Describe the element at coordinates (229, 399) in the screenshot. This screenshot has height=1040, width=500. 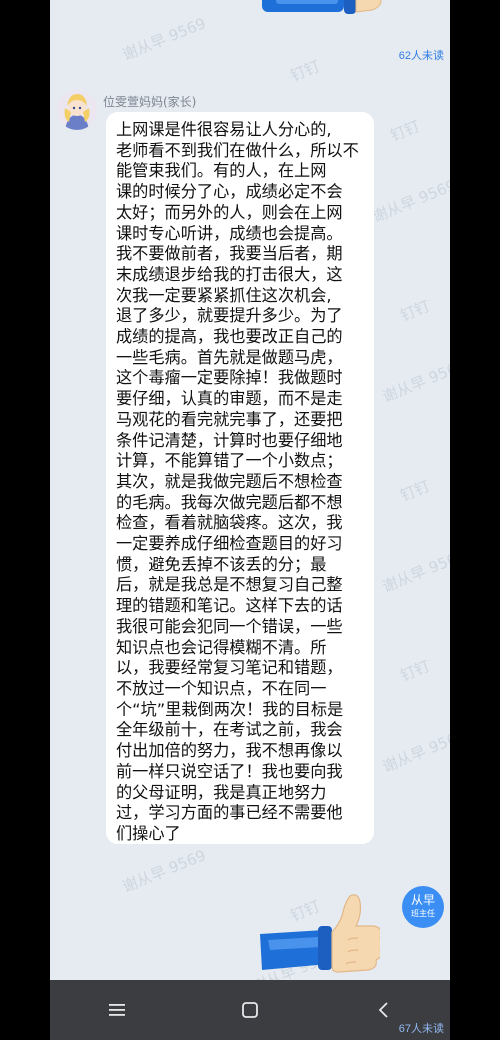
I see `message-line: 要仔细，认真的审题，而不是走` at that location.